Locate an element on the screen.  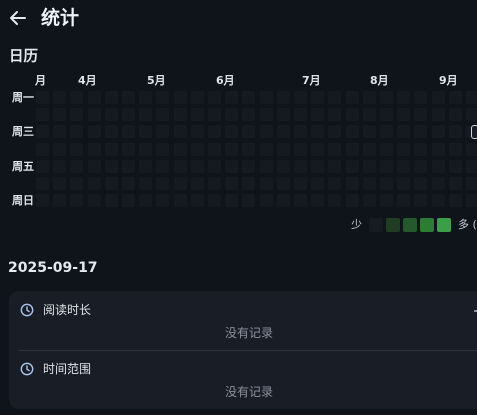
back-button is located at coordinates (18, 18).